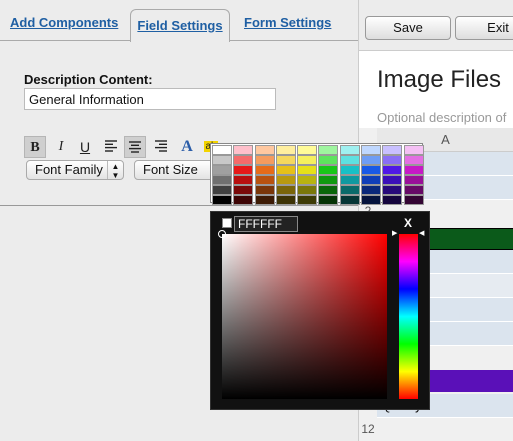 This screenshot has height=441, width=513. I want to click on italic-button: I, so click(61, 147).